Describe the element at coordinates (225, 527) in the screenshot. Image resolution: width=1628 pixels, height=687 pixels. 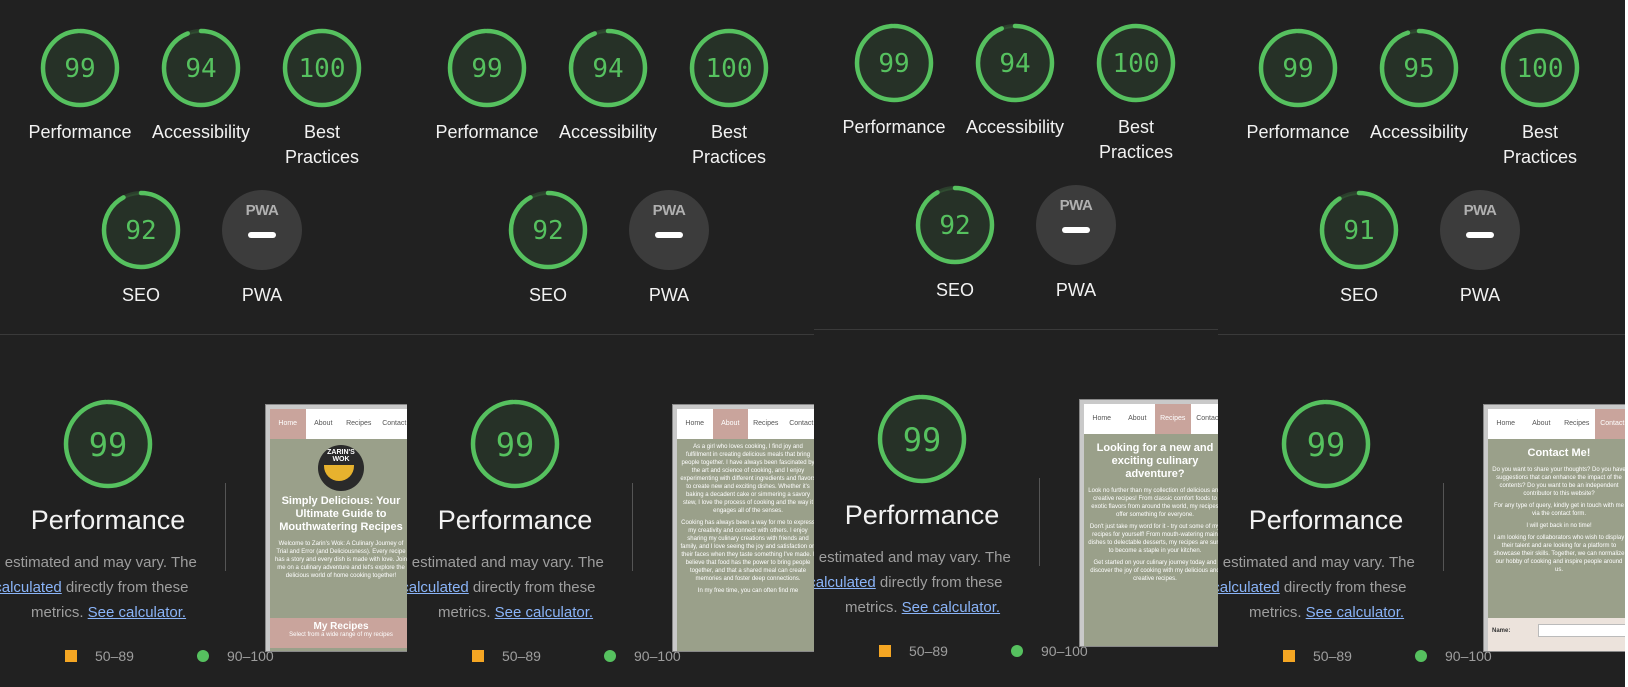
I see `vertical-separator` at that location.